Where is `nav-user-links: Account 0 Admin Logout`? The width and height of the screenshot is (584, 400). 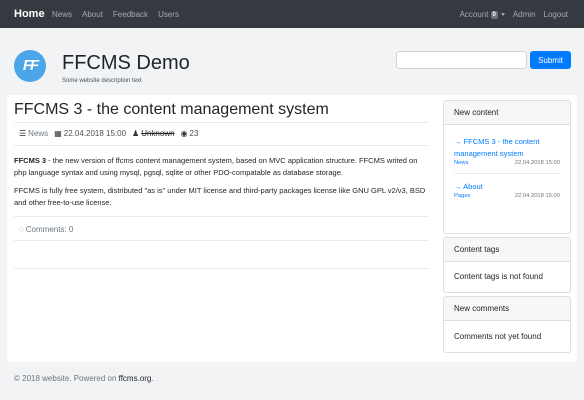
nav-user-links: Account 0 Admin Logout is located at coordinates (514, 14).